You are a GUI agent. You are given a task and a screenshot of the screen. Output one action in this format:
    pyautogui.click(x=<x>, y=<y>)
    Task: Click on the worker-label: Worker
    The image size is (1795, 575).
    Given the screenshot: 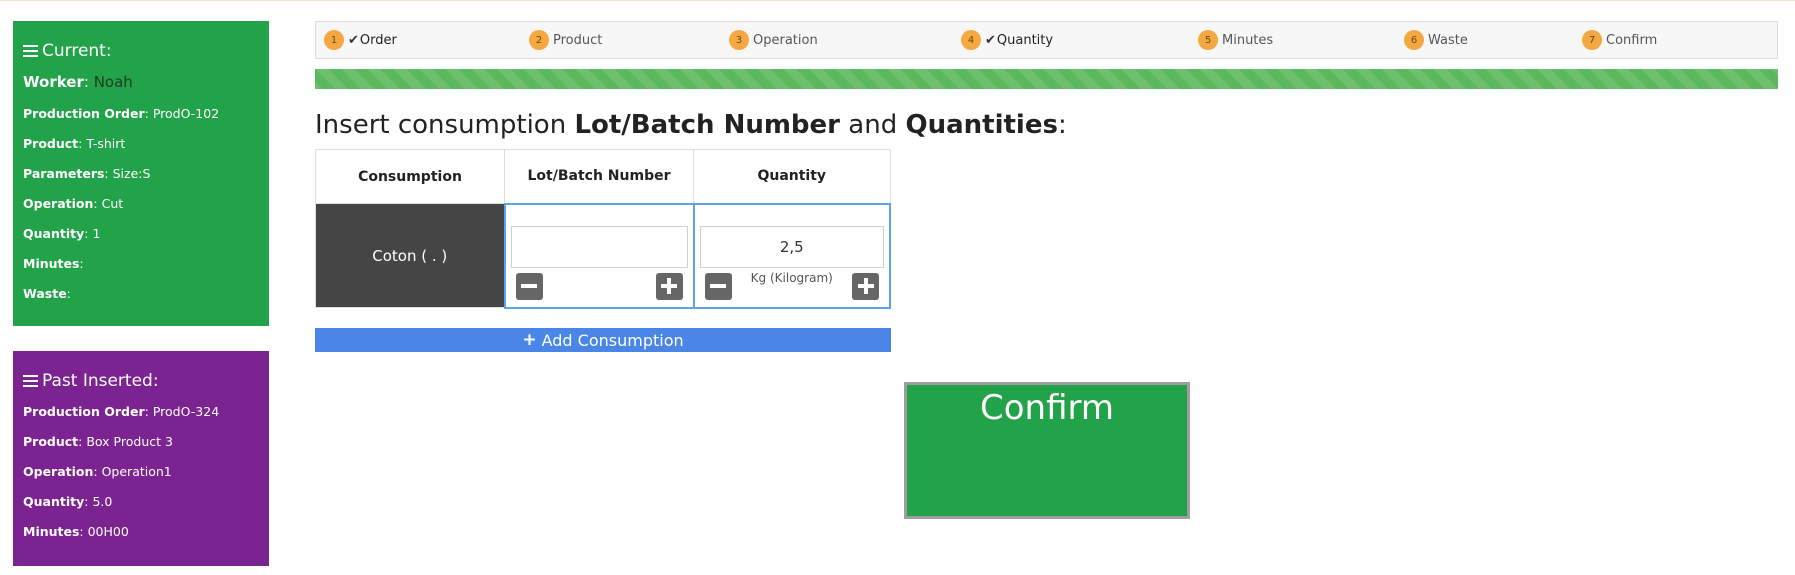 What is the action you would take?
    pyautogui.click(x=53, y=82)
    